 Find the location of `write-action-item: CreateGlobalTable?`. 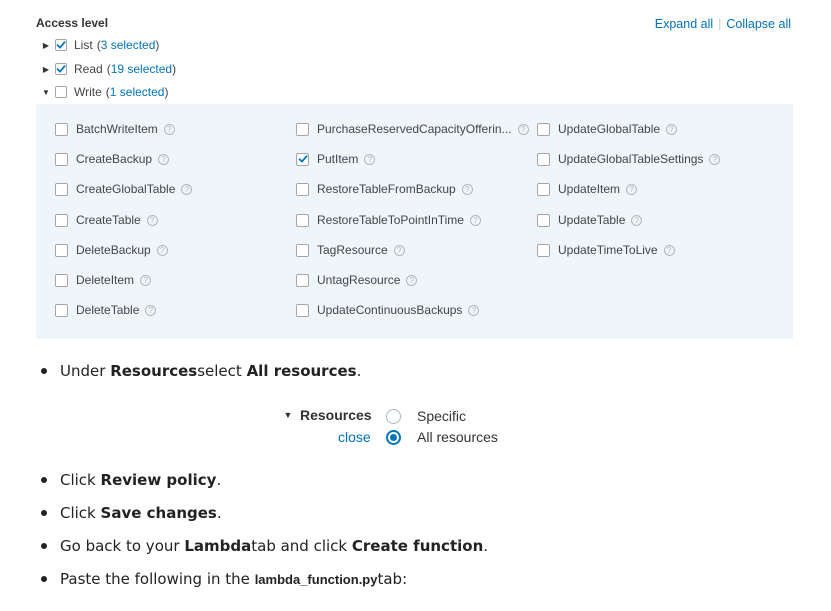

write-action-item: CreateGlobalTable? is located at coordinates (124, 189).